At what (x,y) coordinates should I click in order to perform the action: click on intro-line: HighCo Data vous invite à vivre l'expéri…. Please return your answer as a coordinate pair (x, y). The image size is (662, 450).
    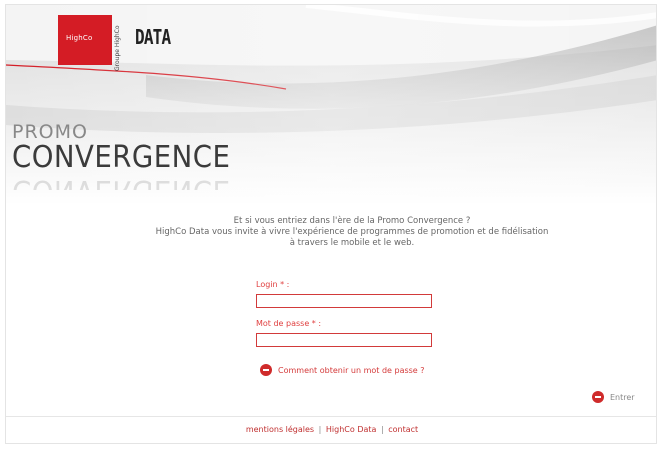
    Looking at the image, I should click on (352, 232).